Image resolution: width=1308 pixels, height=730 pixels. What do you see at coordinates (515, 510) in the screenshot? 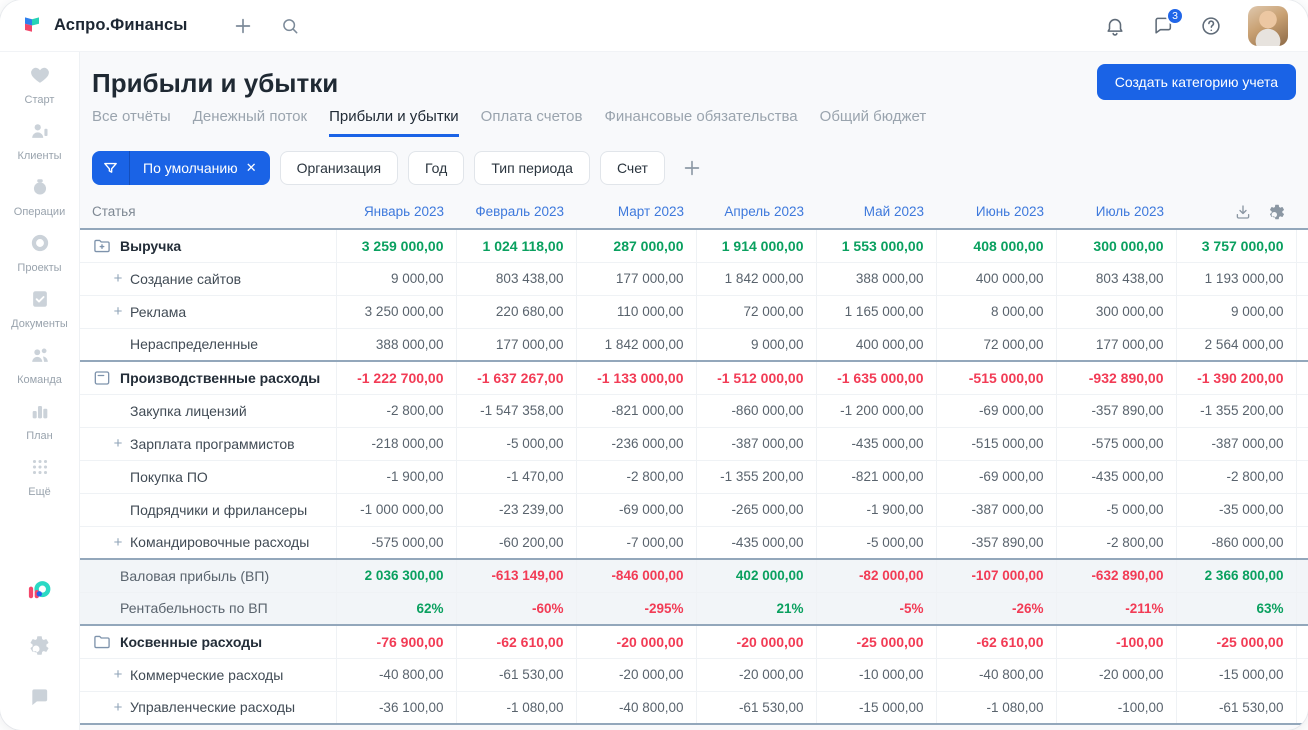
I see `cell-value: -23 239,00` at bounding box center [515, 510].